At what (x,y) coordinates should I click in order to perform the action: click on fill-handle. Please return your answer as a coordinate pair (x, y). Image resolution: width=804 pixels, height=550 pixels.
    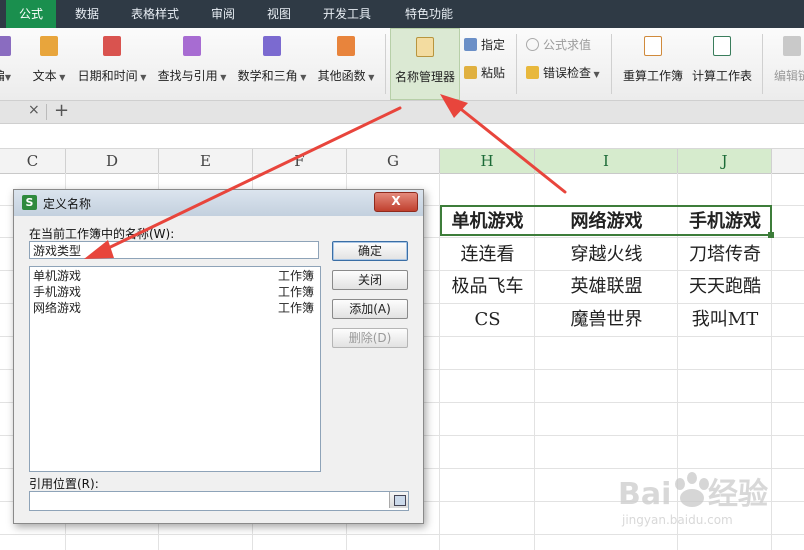
    Looking at the image, I should click on (771, 235).